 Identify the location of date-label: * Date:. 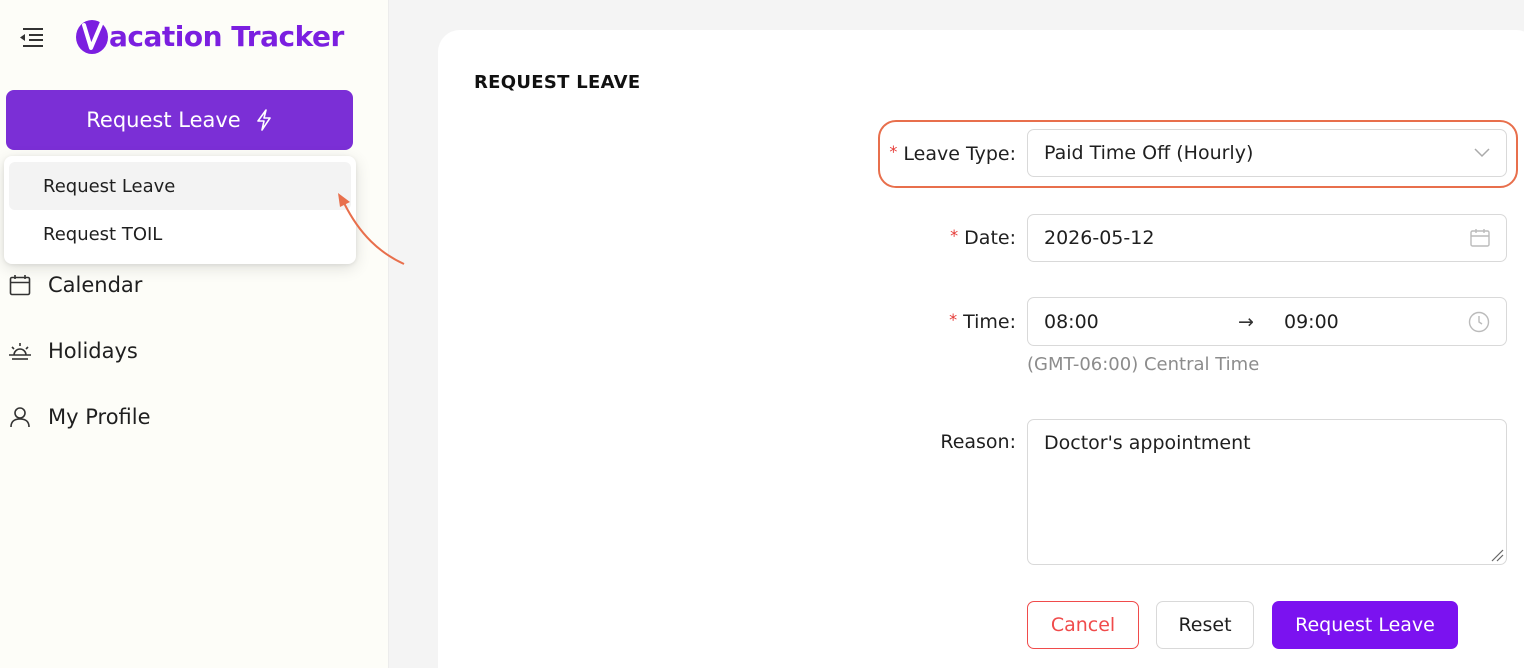
(983, 237).